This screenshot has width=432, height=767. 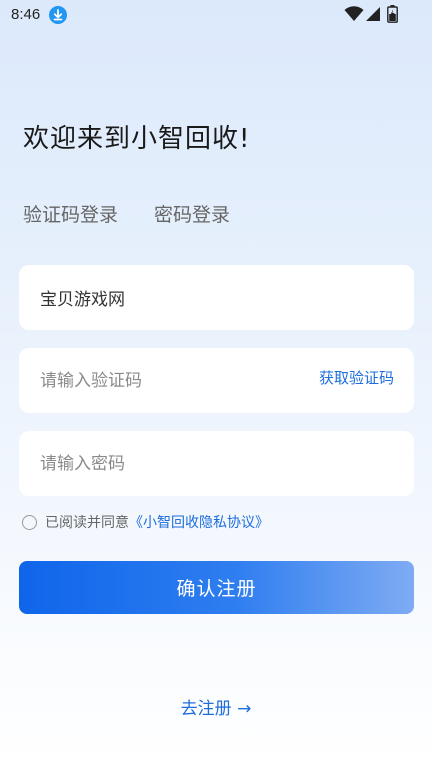 What do you see at coordinates (356, 377) in the screenshot?
I see `get-code-button: 获取验证码` at bounding box center [356, 377].